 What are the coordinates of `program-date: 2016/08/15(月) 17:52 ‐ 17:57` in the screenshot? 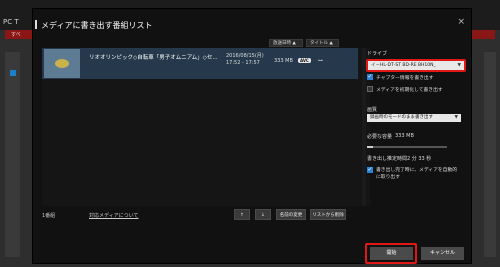 It's located at (245, 60).